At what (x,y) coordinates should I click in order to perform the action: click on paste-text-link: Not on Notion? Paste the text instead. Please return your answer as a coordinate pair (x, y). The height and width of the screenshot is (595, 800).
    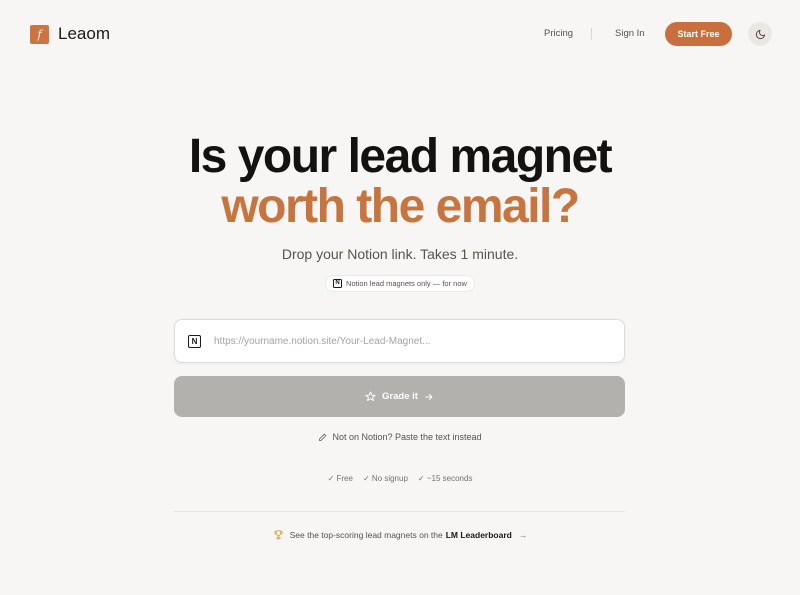
    Looking at the image, I should click on (400, 437).